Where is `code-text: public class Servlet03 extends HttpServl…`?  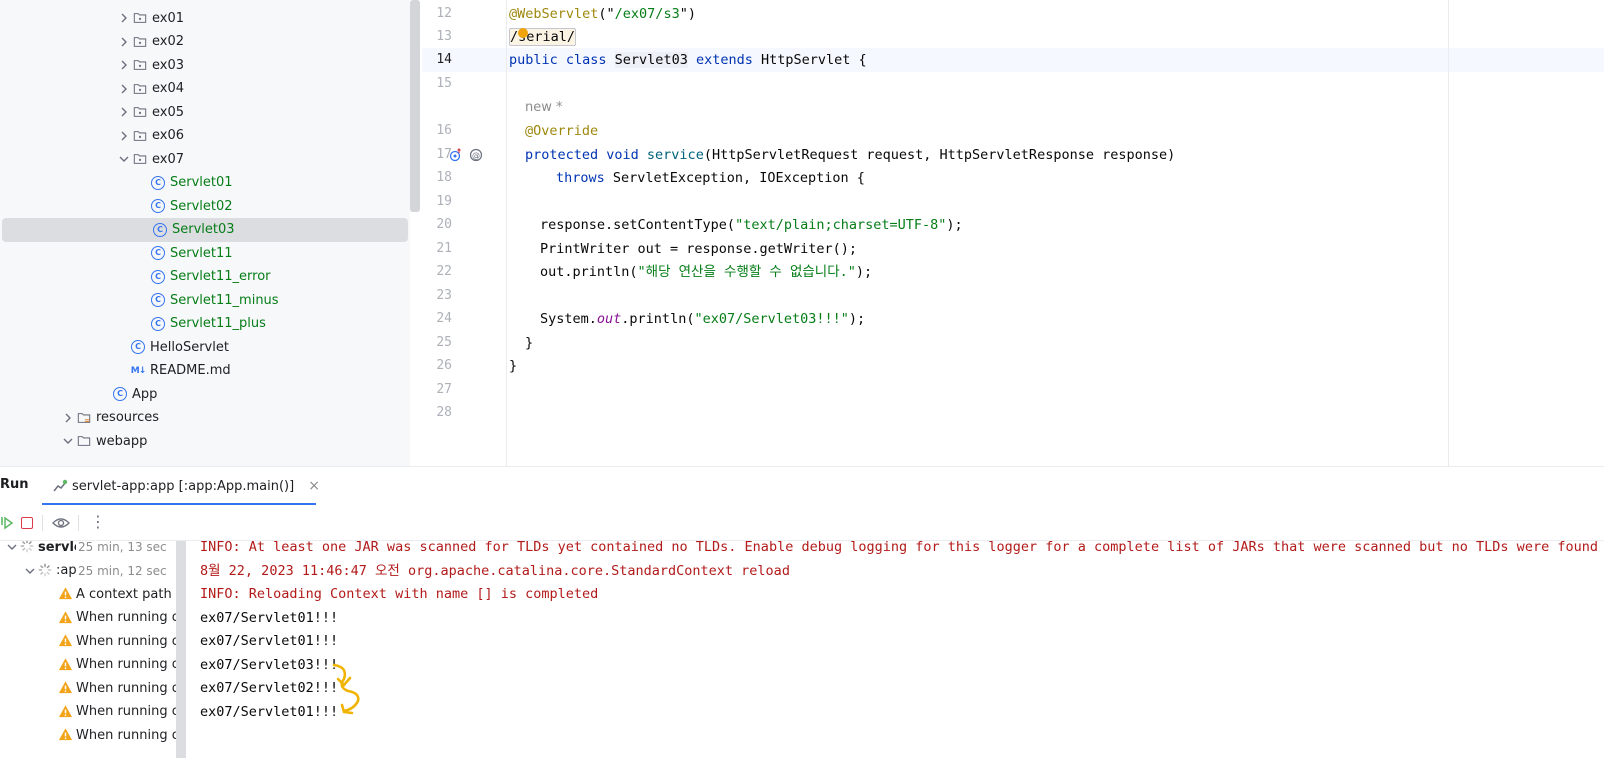 code-text: public class Servlet03 extends HttpServl… is located at coordinates (688, 60).